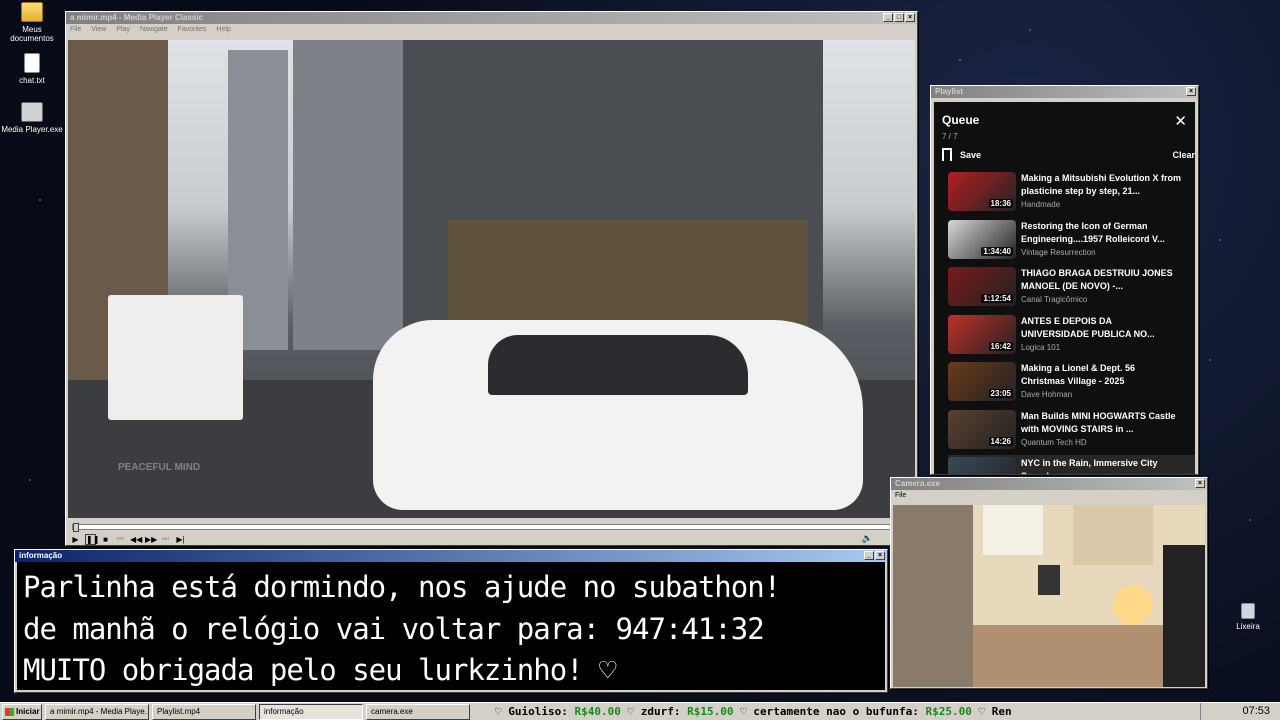 The image size is (1280, 720). I want to click on start-button: Iniciar, so click(22, 711).